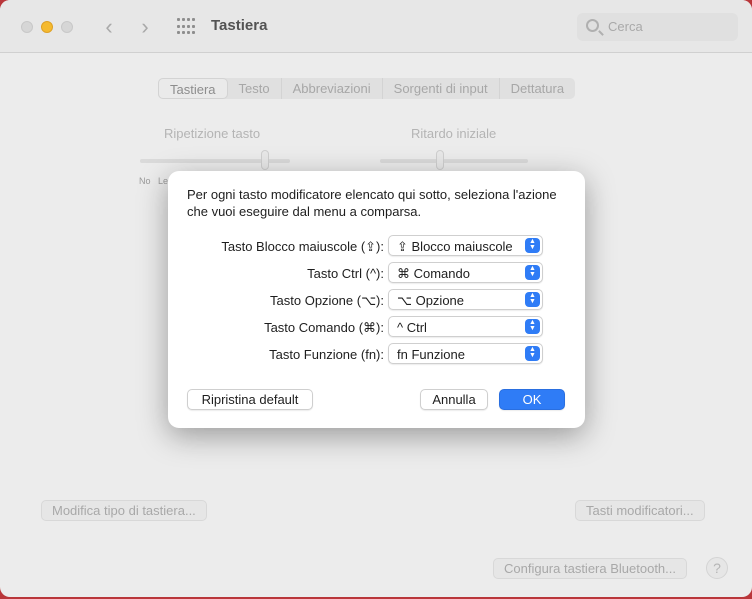 The height and width of the screenshot is (599, 752). What do you see at coordinates (186, 27) in the screenshot?
I see `show-all-grid-icon` at bounding box center [186, 27].